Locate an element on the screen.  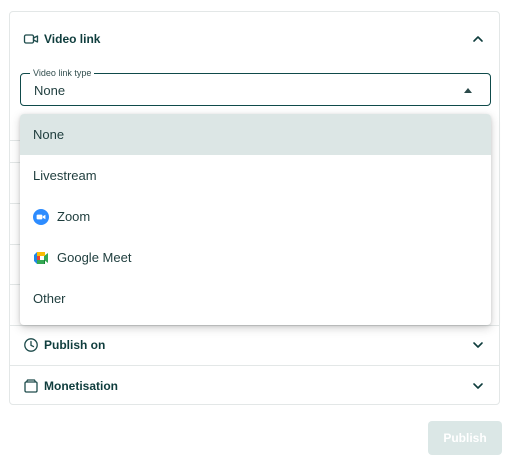
option-label: Livestream is located at coordinates (65, 175).